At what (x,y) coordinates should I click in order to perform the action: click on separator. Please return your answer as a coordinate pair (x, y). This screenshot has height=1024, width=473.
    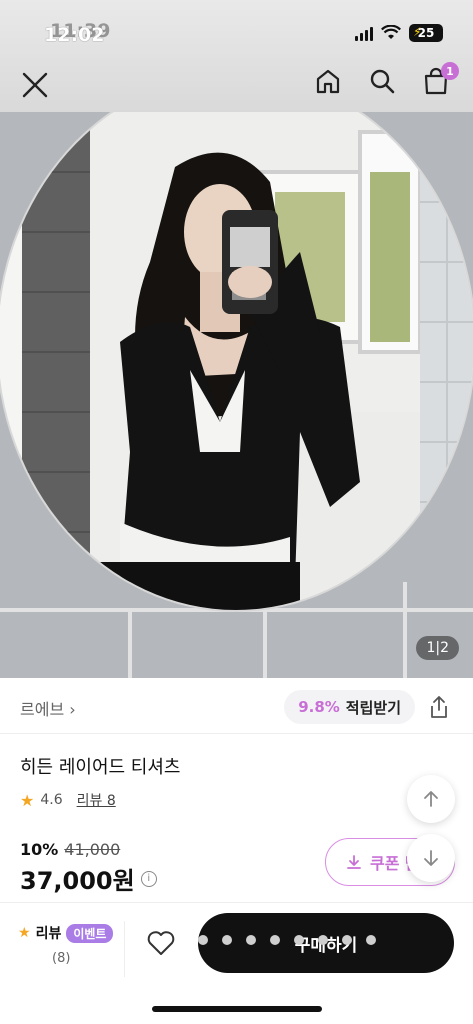
    Looking at the image, I should click on (124, 949).